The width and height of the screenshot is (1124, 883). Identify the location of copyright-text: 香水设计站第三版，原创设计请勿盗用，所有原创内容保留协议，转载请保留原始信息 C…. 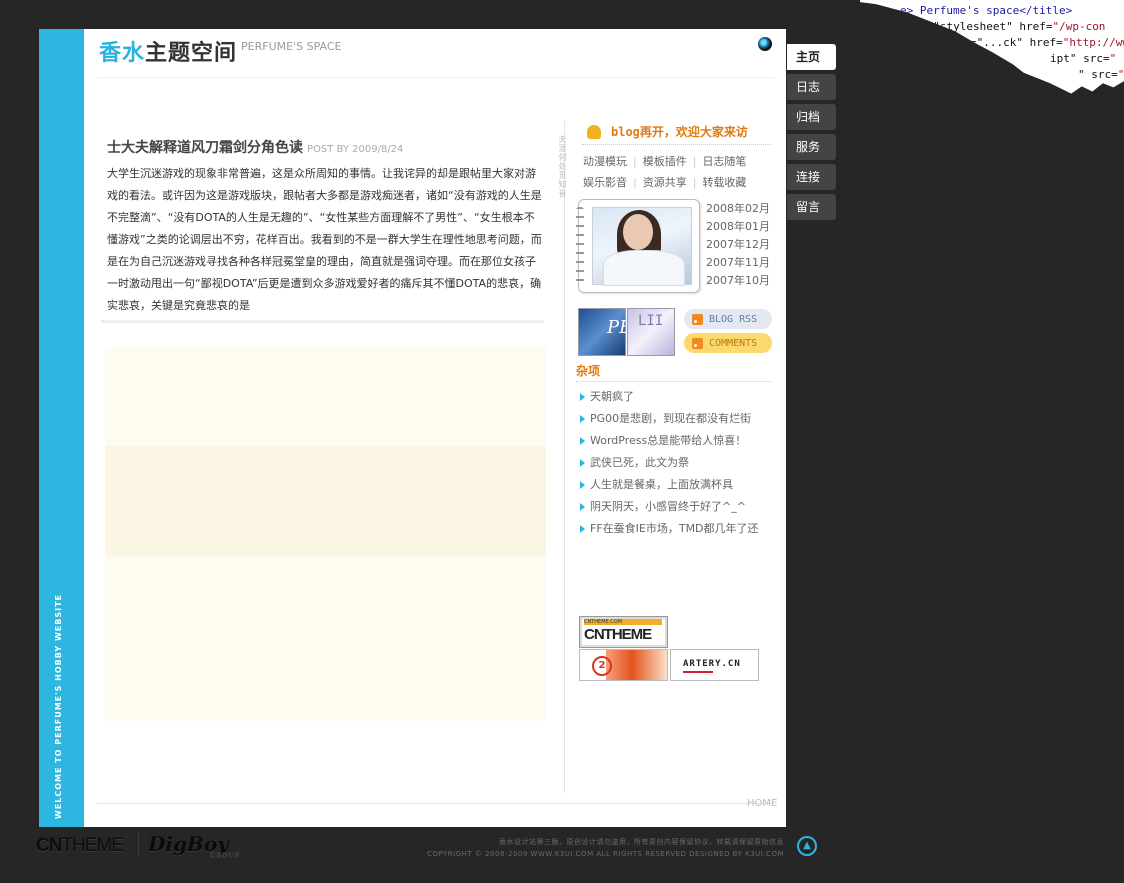
(605, 848).